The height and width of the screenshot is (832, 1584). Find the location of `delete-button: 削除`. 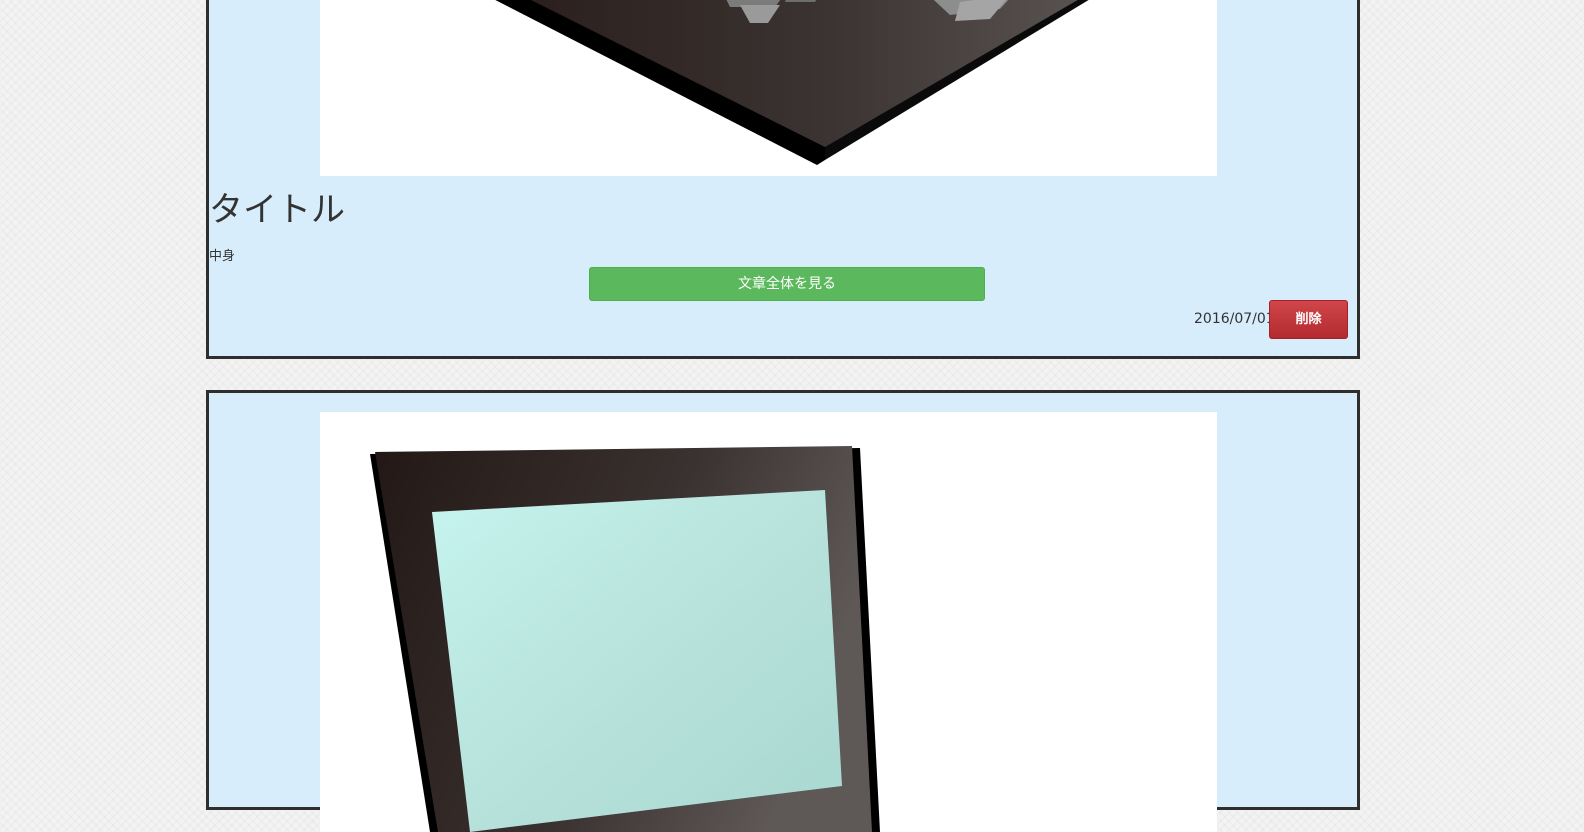

delete-button: 削除 is located at coordinates (1308, 319).